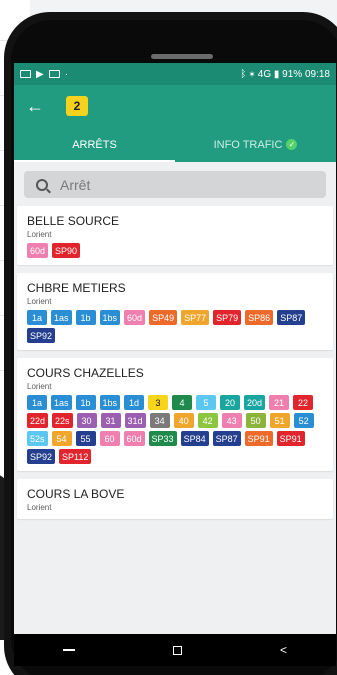 Image resolution: width=337 pixels, height=675 pixels. I want to click on tab-arrets: ARRÊTS, so click(94, 144).